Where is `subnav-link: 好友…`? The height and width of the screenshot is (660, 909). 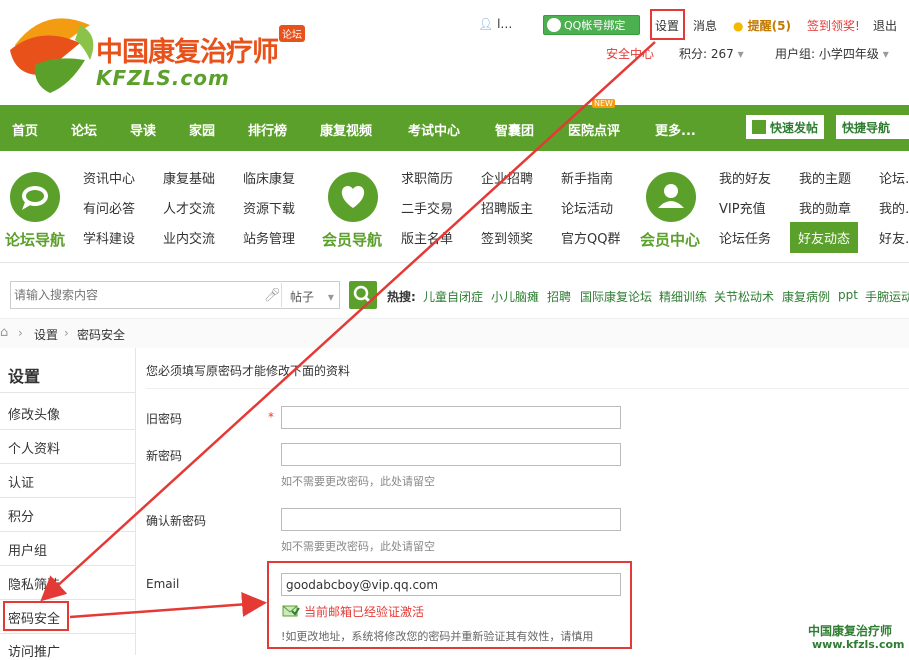 subnav-link: 好友… is located at coordinates (894, 237).